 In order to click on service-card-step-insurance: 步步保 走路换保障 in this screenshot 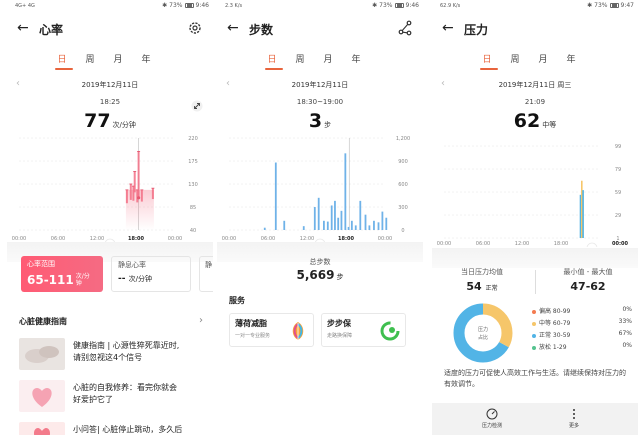, I will do `click(363, 330)`.